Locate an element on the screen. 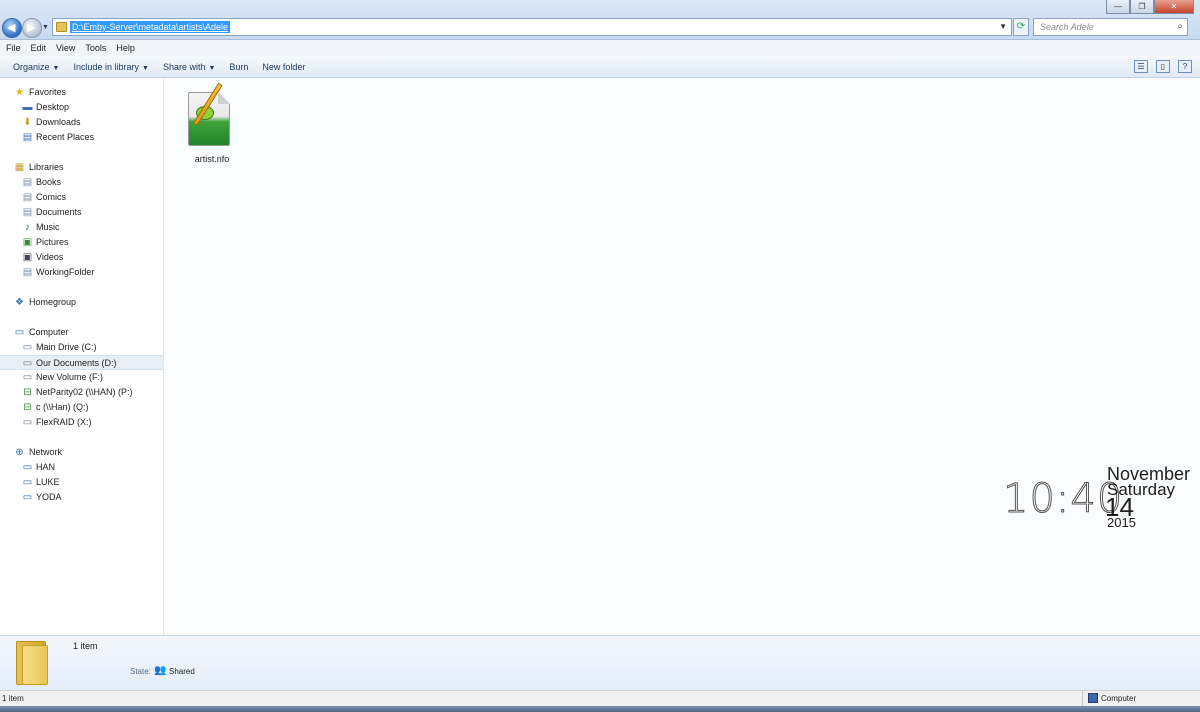  sidebar-label: YODA is located at coordinates (49, 497).